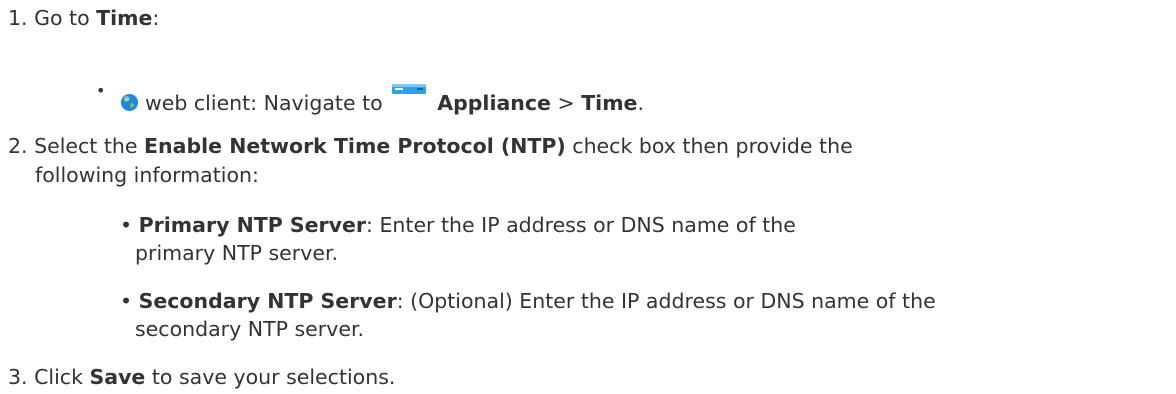  I want to click on step-number: 2., so click(18, 146).